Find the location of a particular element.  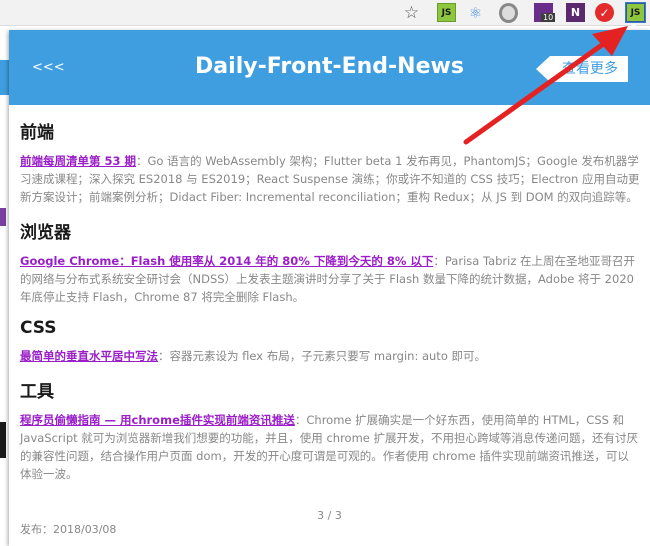

section-title: 浏览器 is located at coordinates (45, 233).